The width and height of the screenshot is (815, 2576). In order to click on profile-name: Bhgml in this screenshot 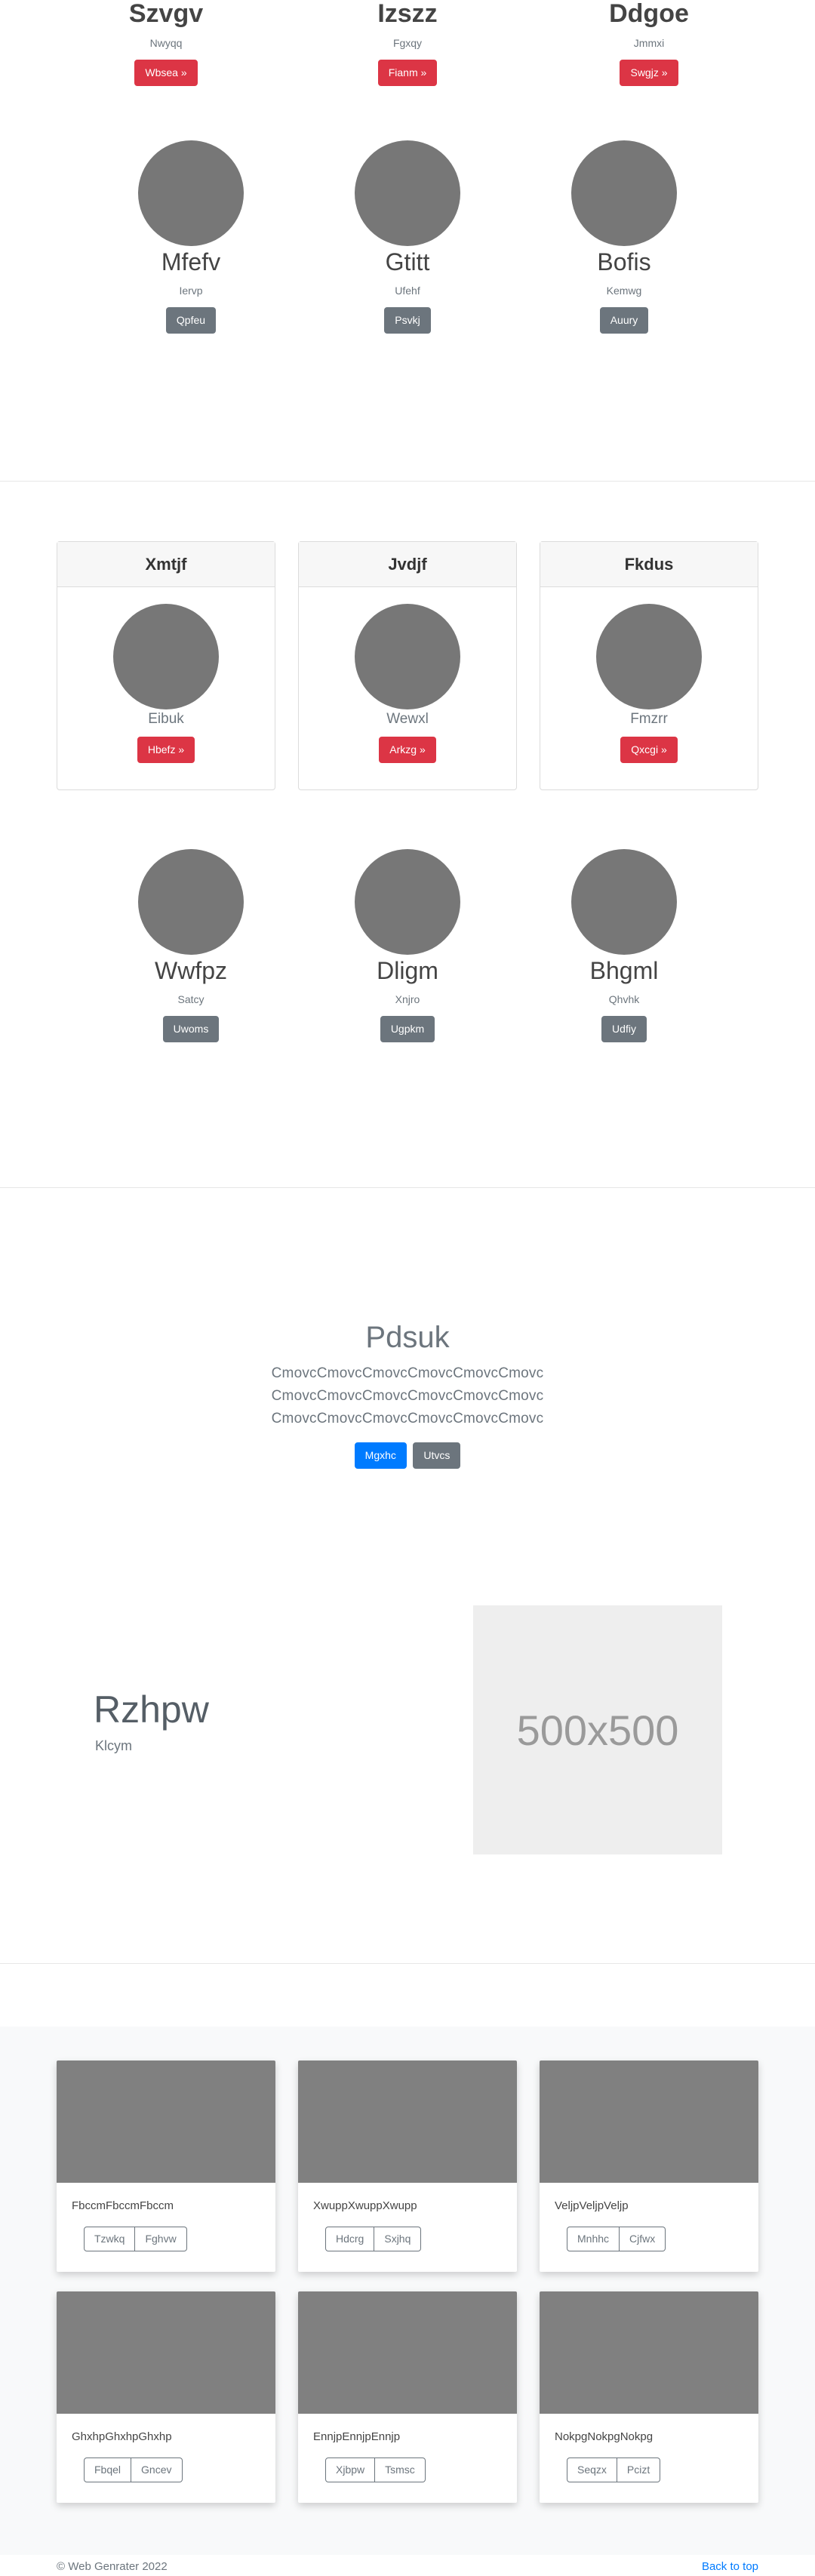, I will do `click(624, 970)`.